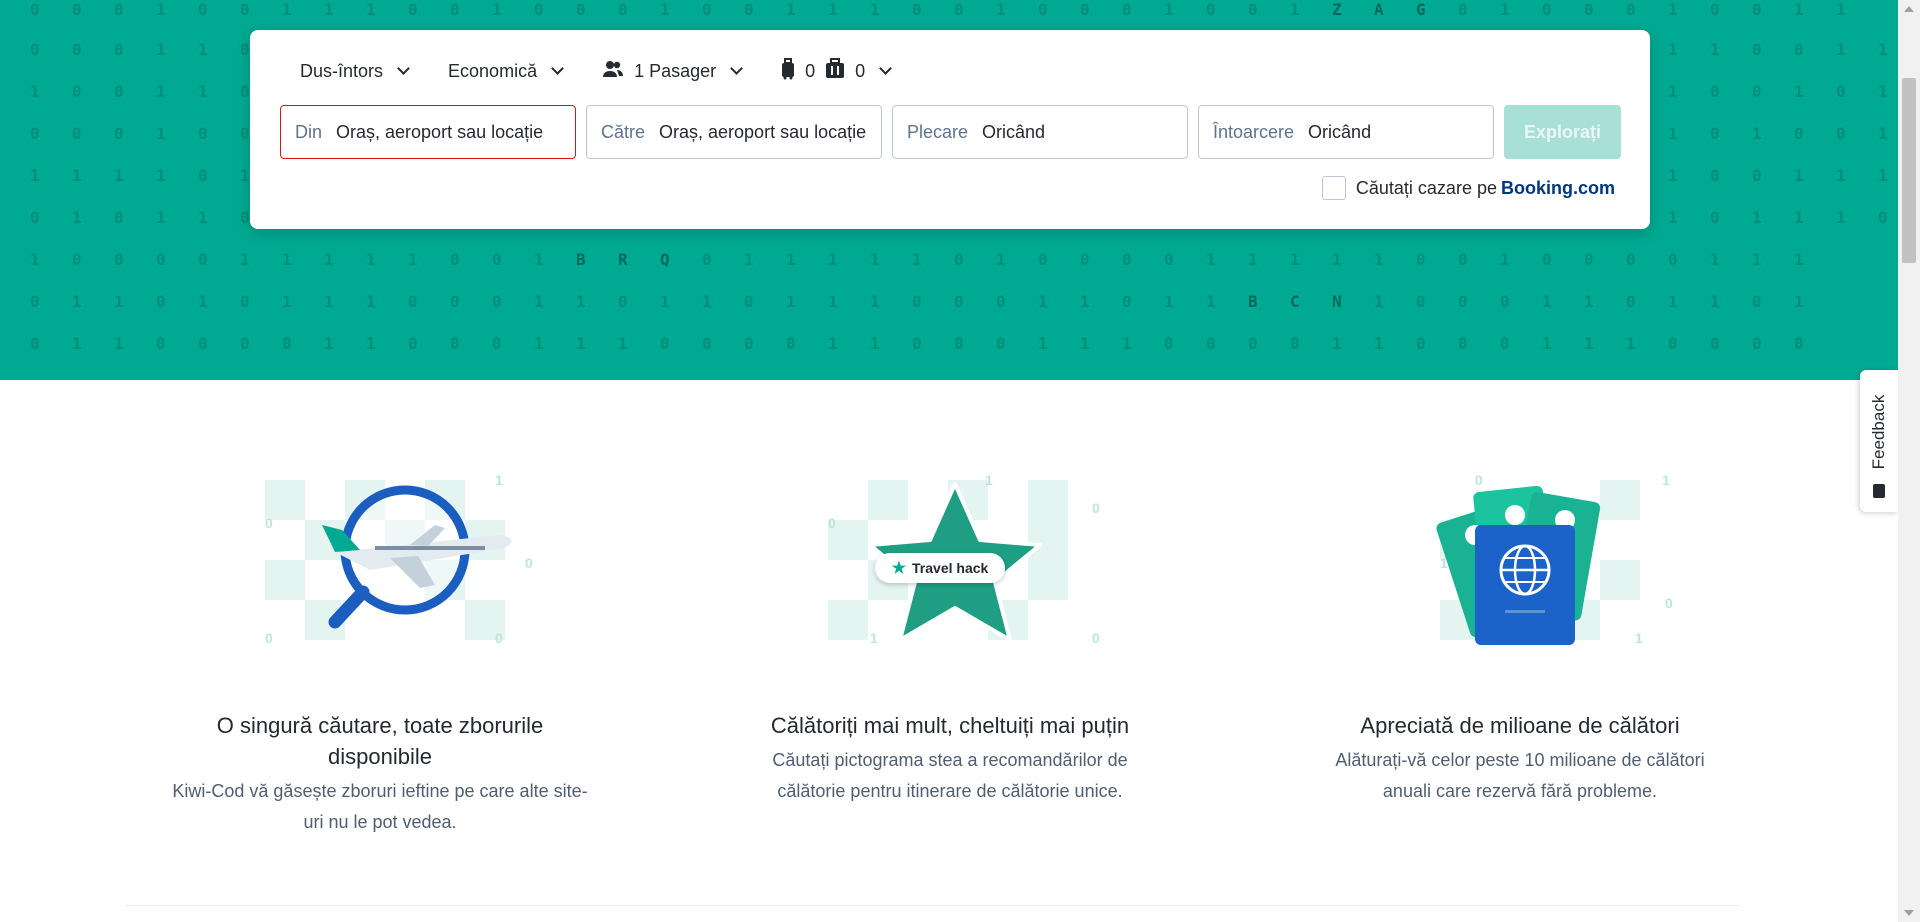  Describe the element at coordinates (1909, 9) in the screenshot. I see `scroll-up-arrow-icon` at that location.